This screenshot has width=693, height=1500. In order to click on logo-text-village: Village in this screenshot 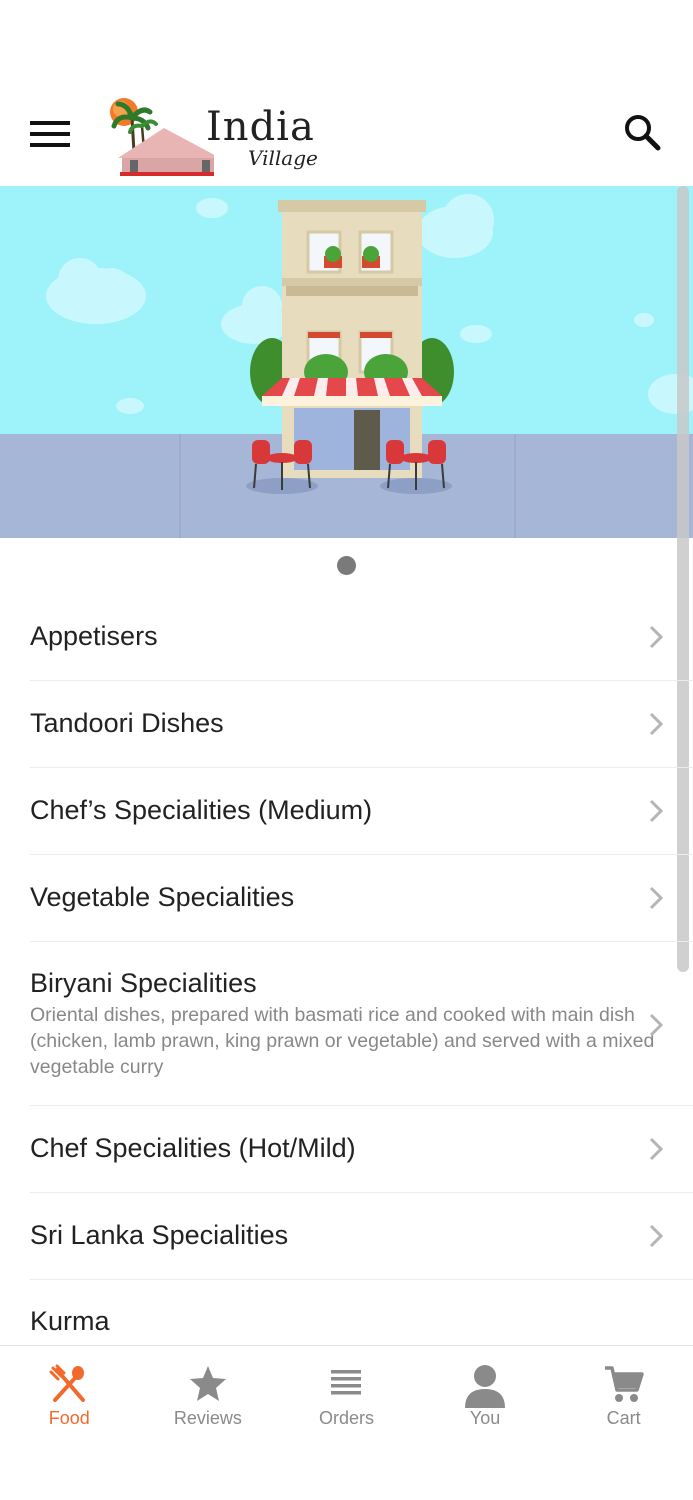, I will do `click(283, 158)`.